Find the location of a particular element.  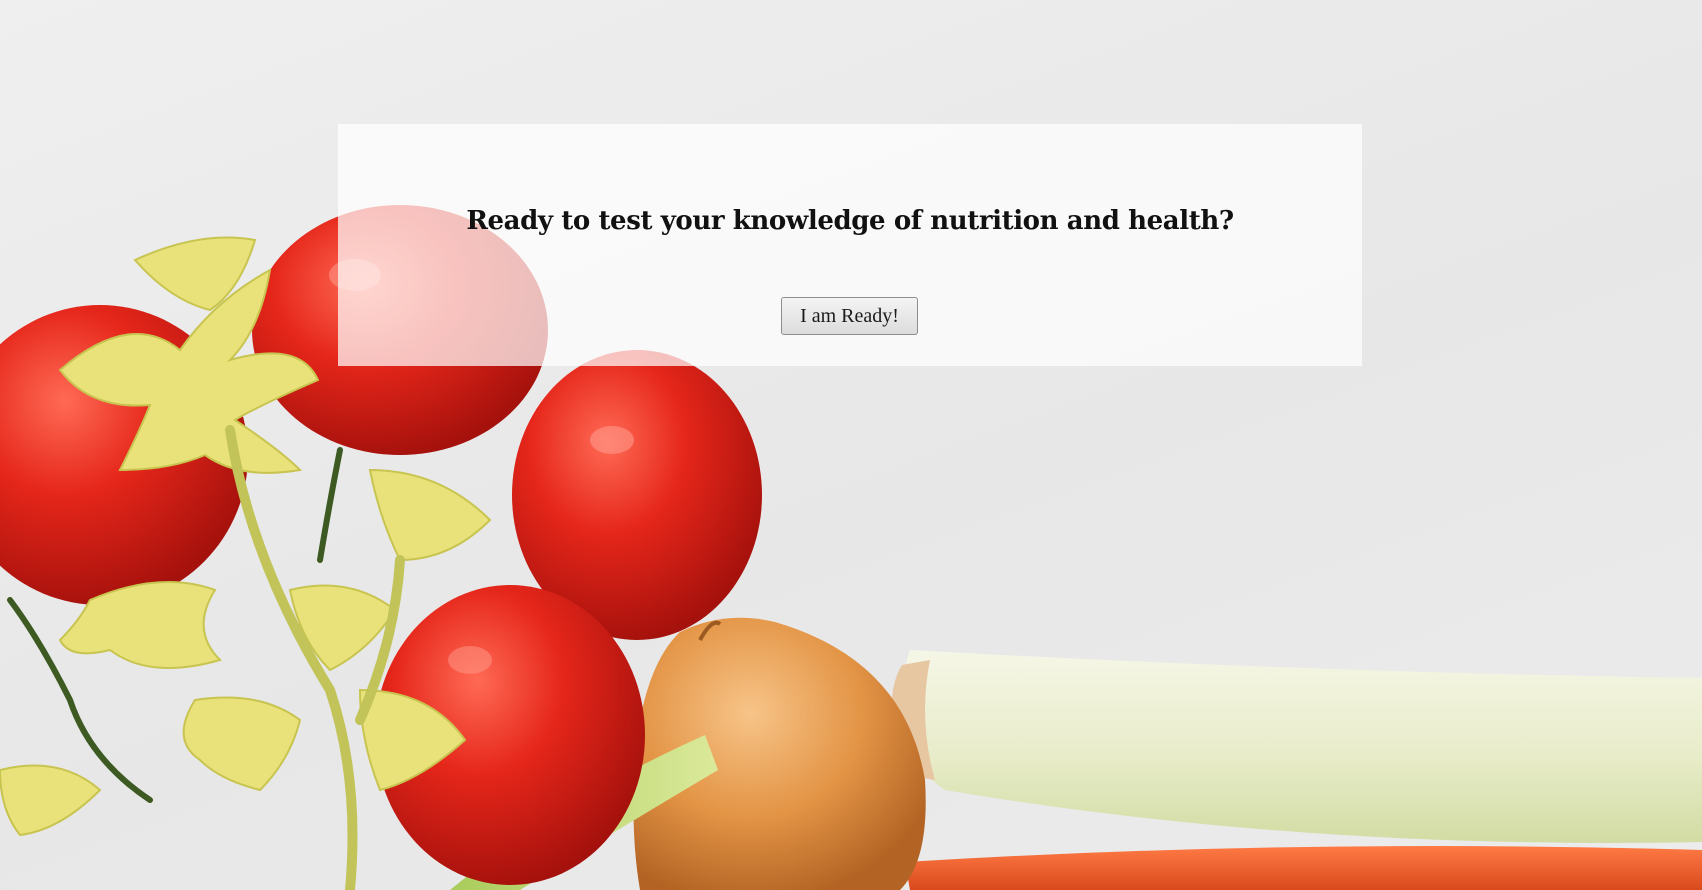

carrot-shape is located at coordinates (1303, 868).